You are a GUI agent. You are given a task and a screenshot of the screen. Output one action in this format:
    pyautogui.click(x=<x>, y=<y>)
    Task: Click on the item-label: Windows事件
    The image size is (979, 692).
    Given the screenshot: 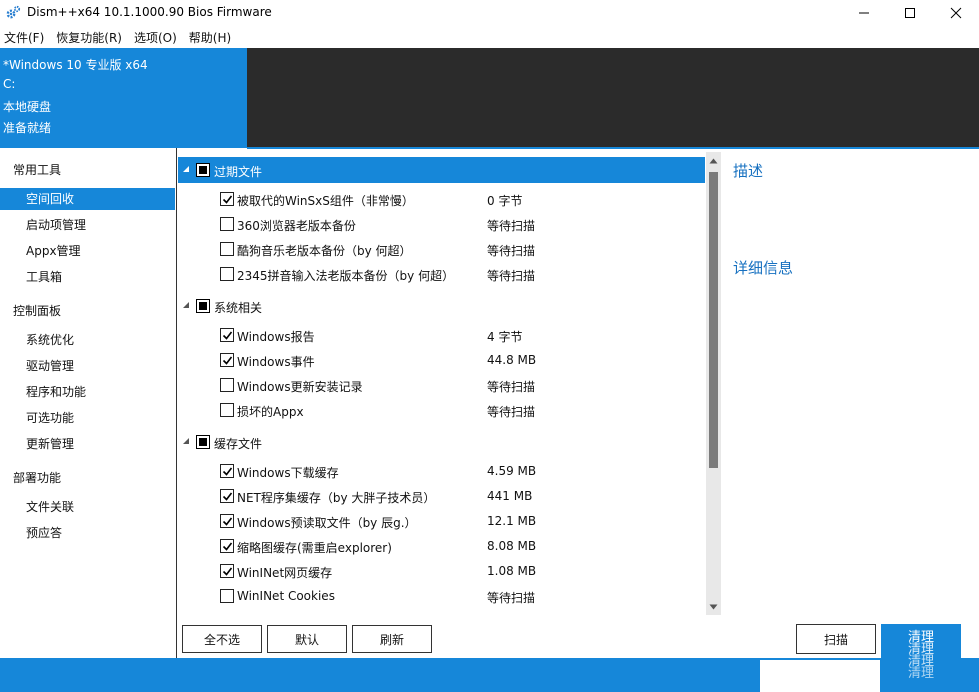 What is the action you would take?
    pyautogui.click(x=276, y=362)
    